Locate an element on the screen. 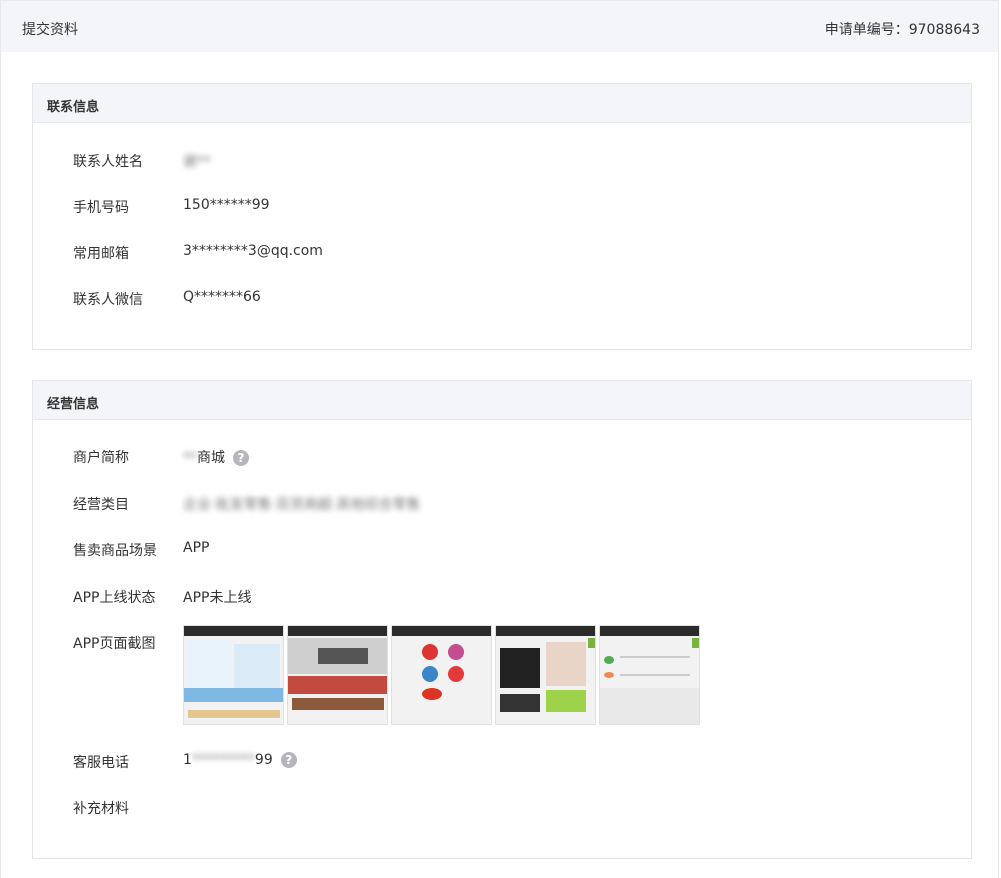  field-contact-name: 联系人姓名 谢** is located at coordinates (502, 160).